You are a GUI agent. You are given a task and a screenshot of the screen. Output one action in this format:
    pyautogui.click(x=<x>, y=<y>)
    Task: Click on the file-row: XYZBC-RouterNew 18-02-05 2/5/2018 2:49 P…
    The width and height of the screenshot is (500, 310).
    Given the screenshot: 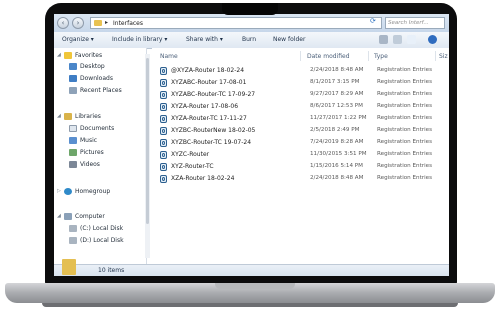 What is the action you would take?
    pyautogui.click(x=304, y=131)
    